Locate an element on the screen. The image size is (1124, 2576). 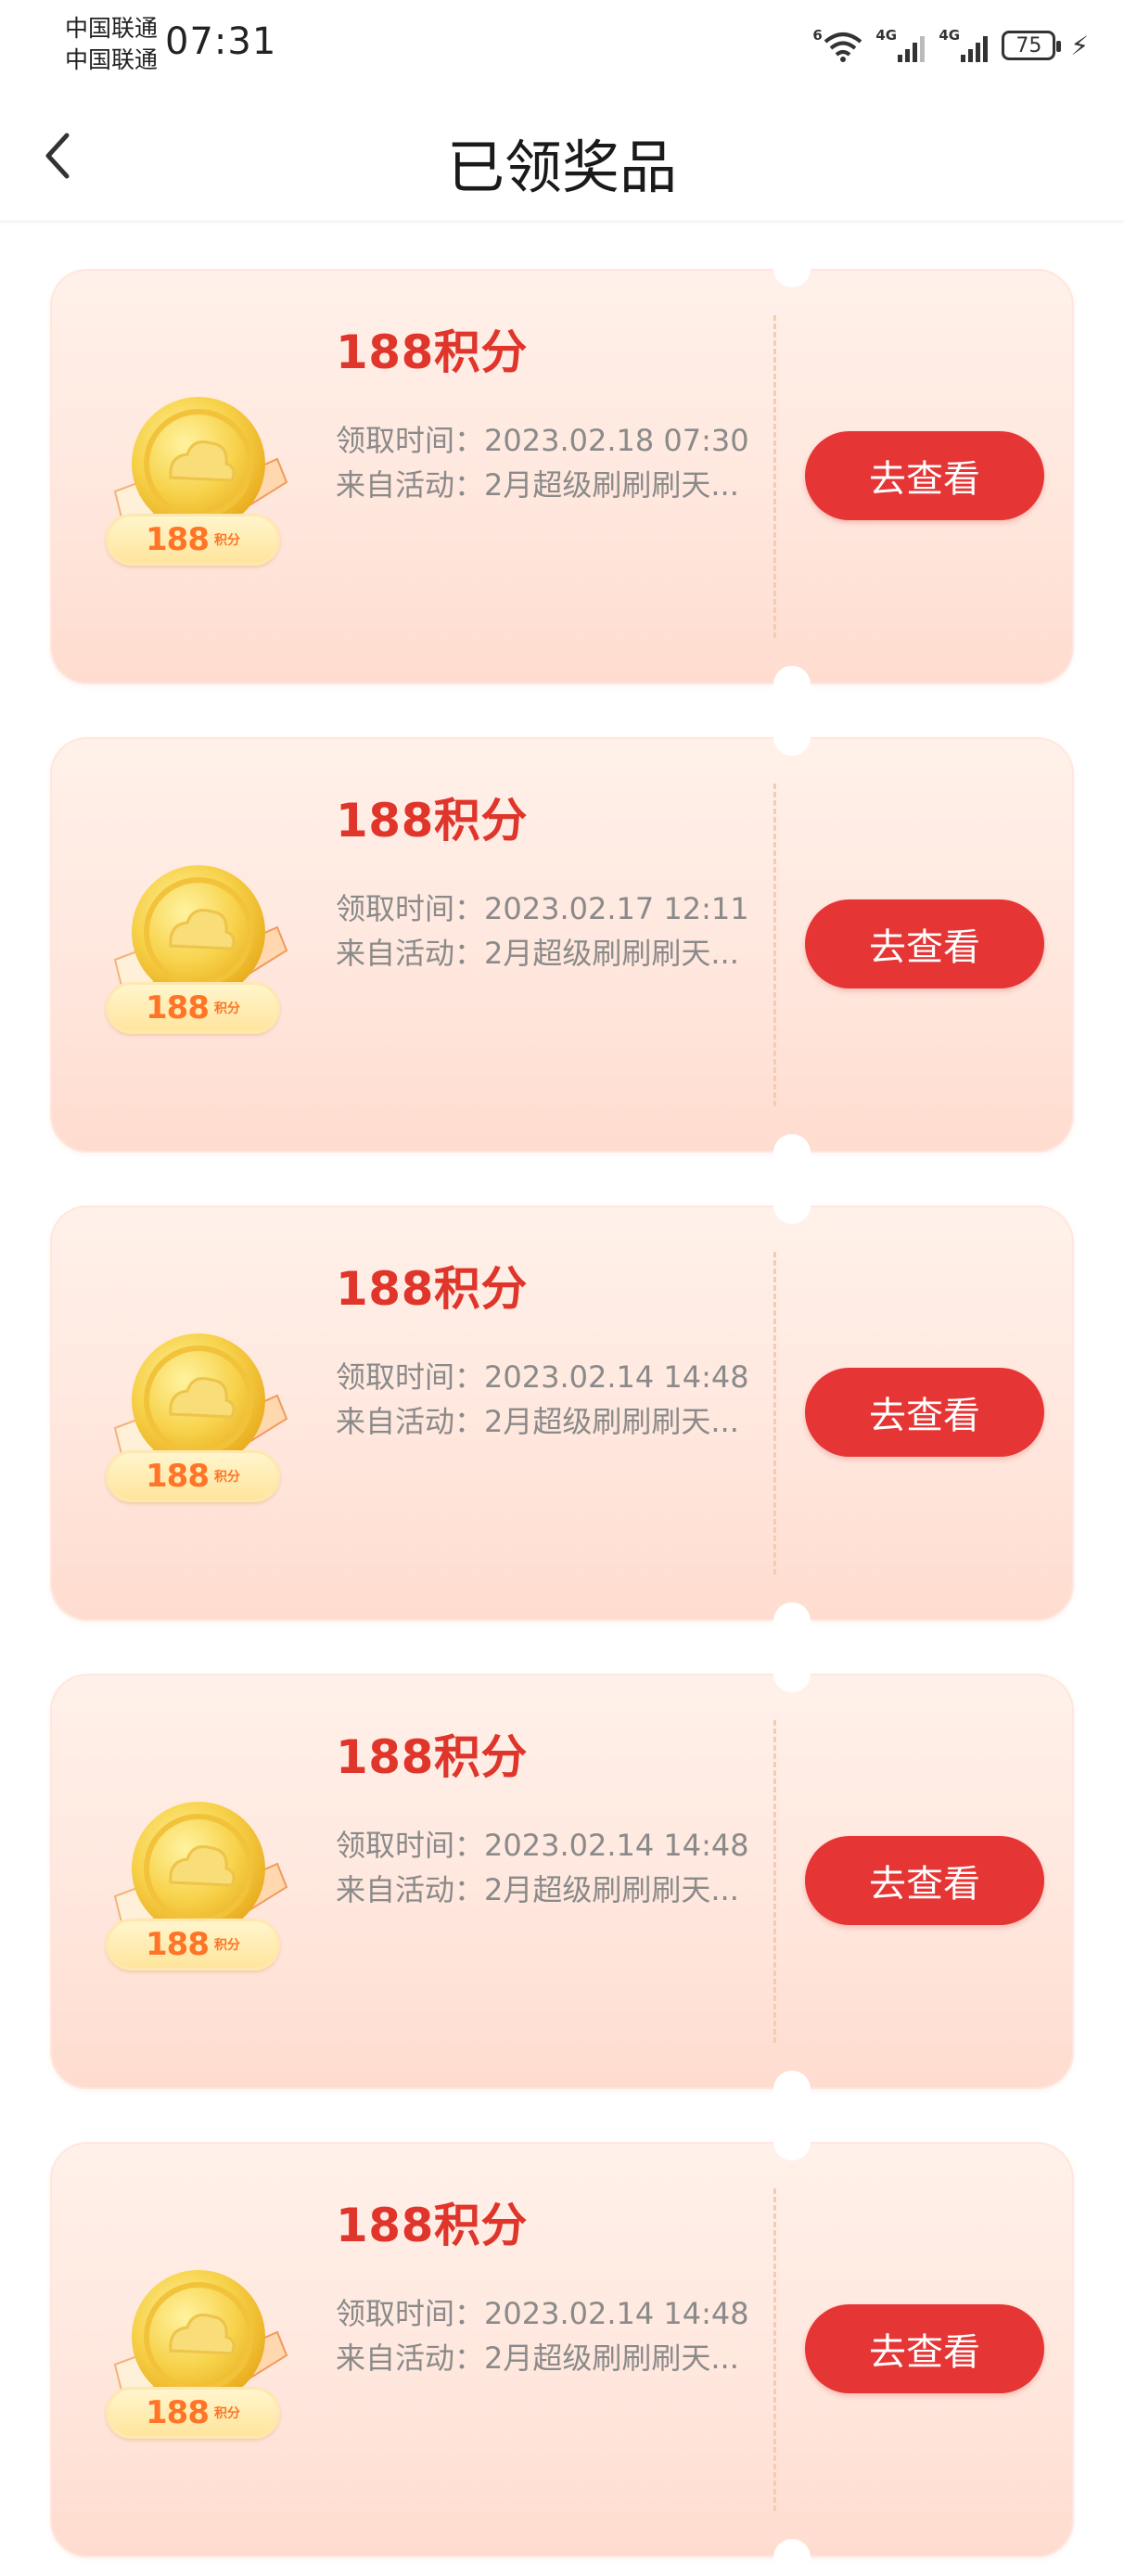
carrier-names: 中国联通 中国联通 is located at coordinates (111, 45).